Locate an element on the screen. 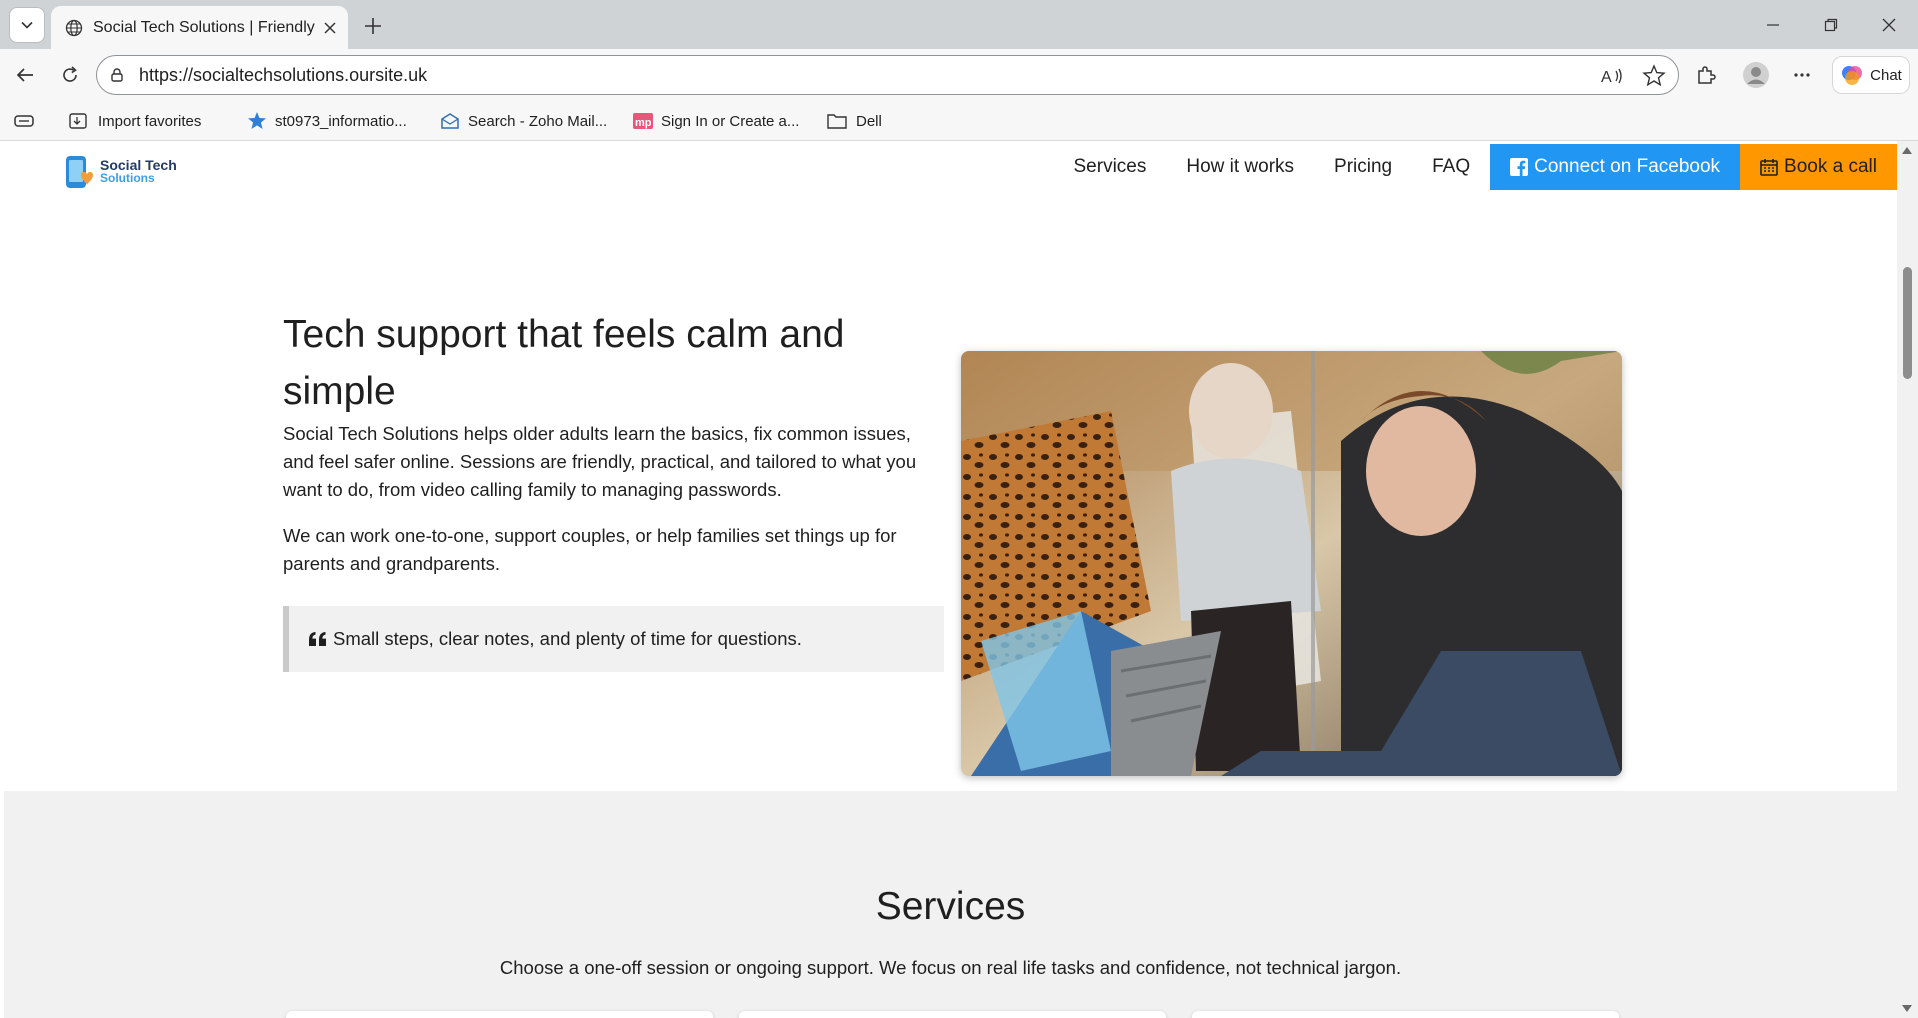 This screenshot has height=1018, width=1918. mp-icon: mp is located at coordinates (643, 121).